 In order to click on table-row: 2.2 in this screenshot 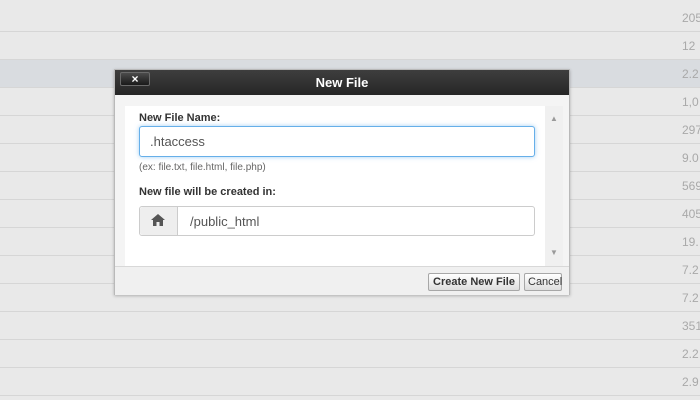, I will do `click(350, 354)`.